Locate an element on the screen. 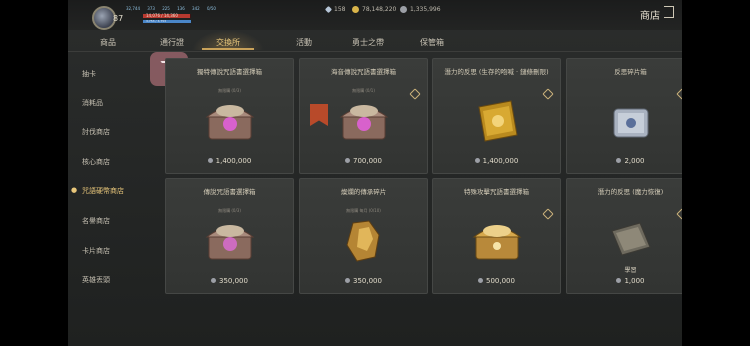 This screenshot has width=750, height=346. stat-value: 373 is located at coordinates (151, 8).